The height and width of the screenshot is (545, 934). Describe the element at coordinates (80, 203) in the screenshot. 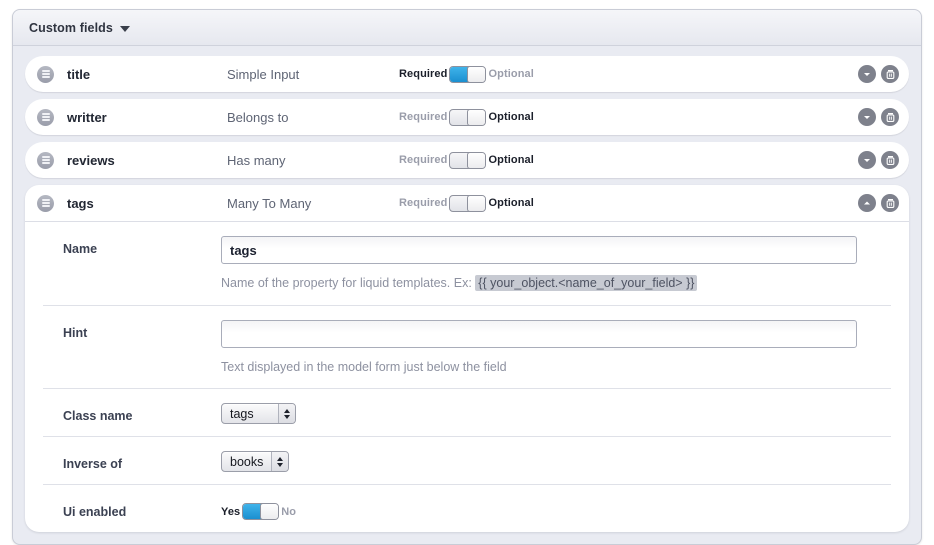

I see `field-name-label: tags` at that location.